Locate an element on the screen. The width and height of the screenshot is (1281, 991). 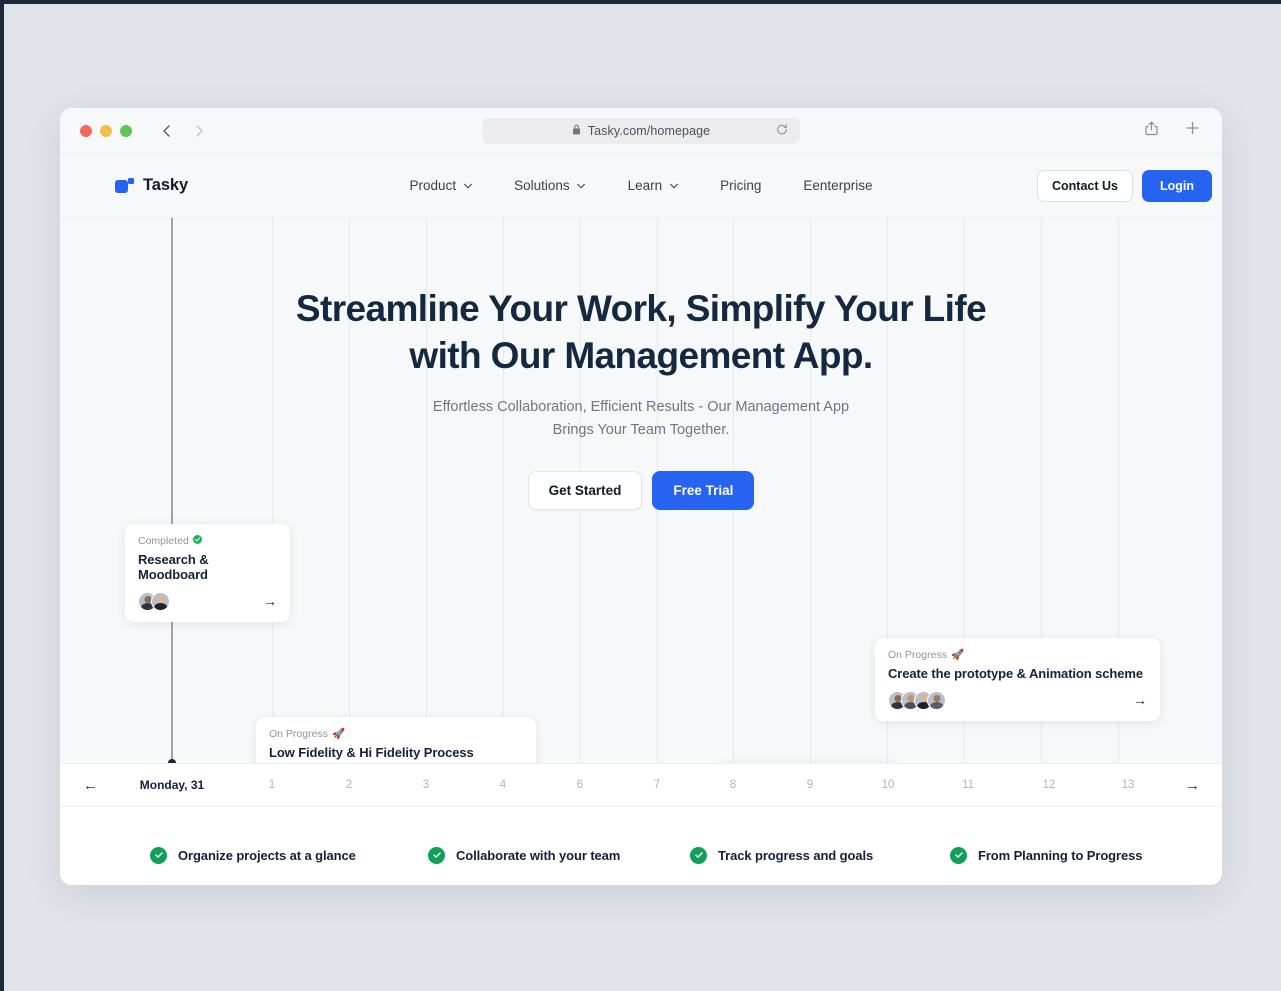
feature-label: Collaborate with your team is located at coordinates (538, 855).